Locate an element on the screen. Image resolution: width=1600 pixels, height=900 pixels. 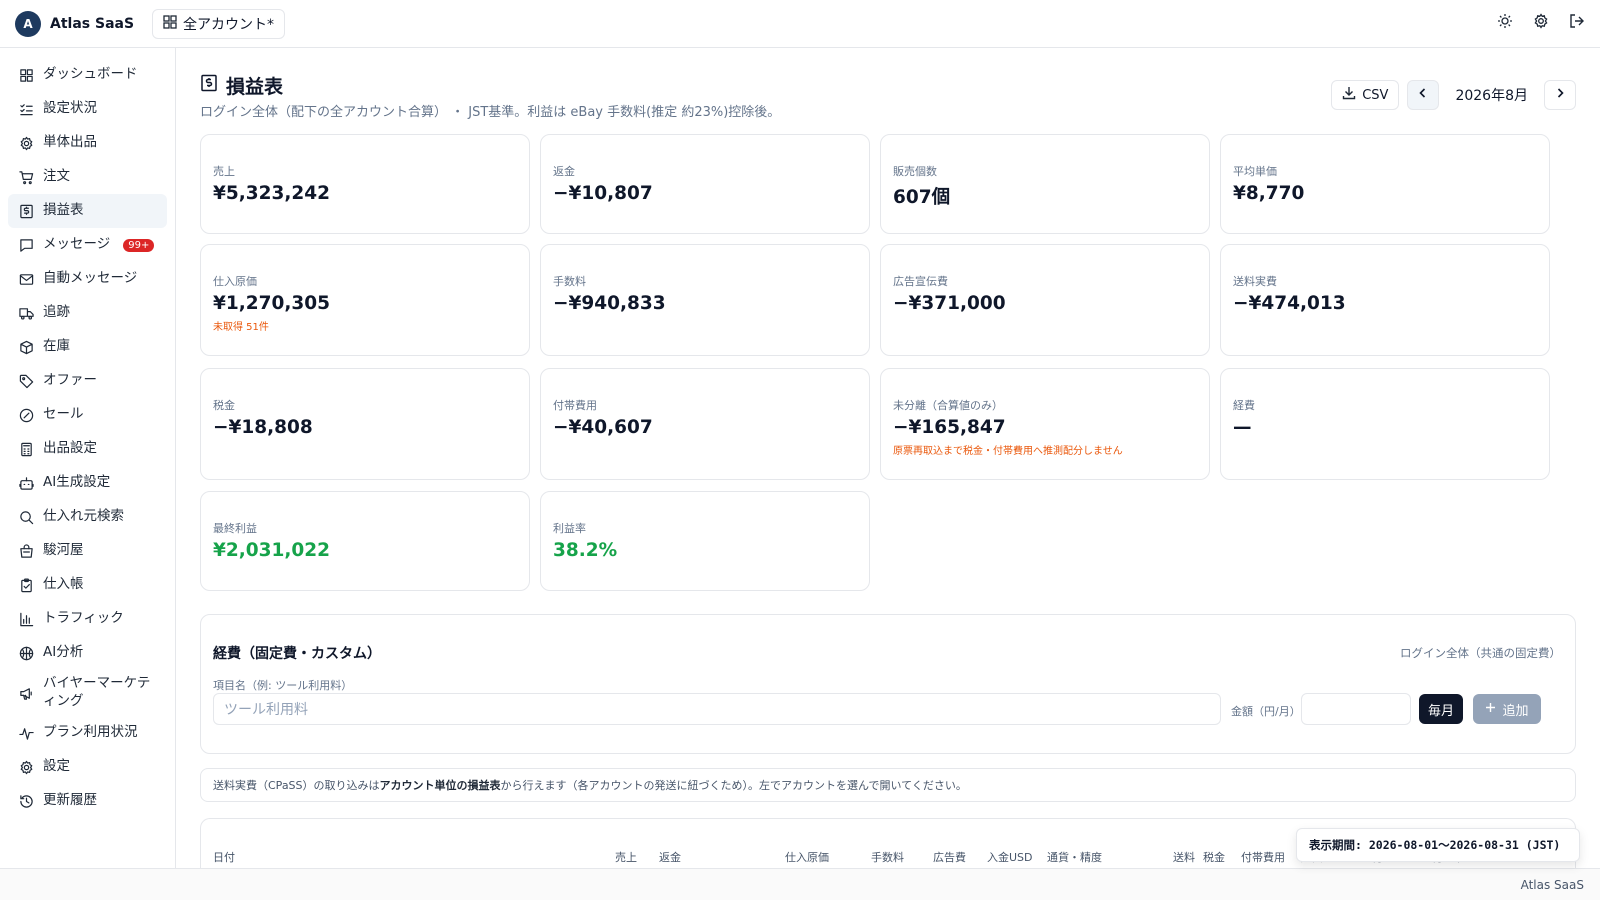
sidebar-item-label: オファー is located at coordinates (70, 380).